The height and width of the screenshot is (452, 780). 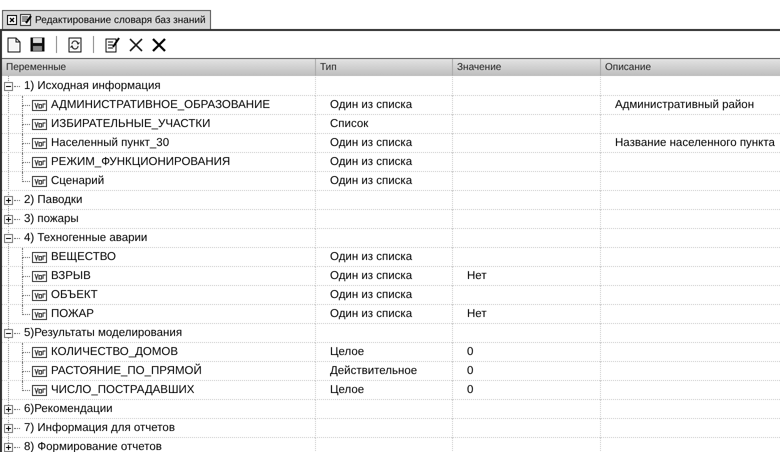 I want to click on tree-item: 7) Информация для отчетов, so click(x=99, y=428).